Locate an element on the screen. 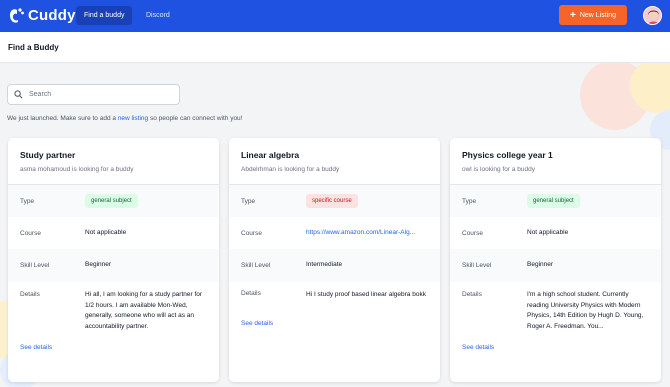 This screenshot has height=387, width=670. card-subtitle: asma mohamoud is looking for a buddy is located at coordinates (77, 169).